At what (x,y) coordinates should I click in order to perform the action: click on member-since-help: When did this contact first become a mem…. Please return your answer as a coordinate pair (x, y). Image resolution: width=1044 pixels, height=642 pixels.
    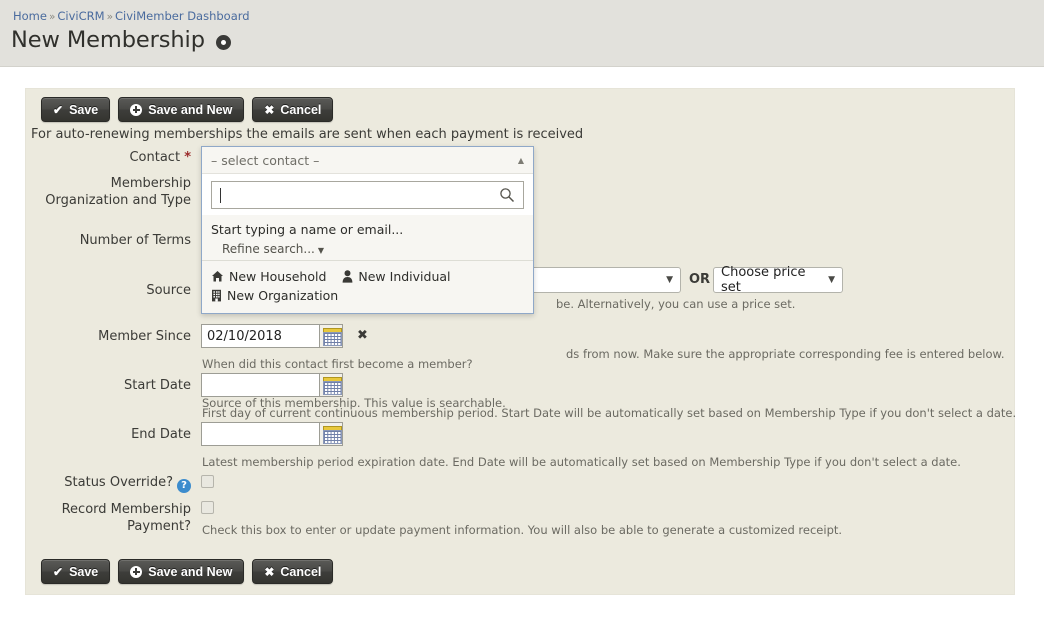
    Looking at the image, I should click on (337, 364).